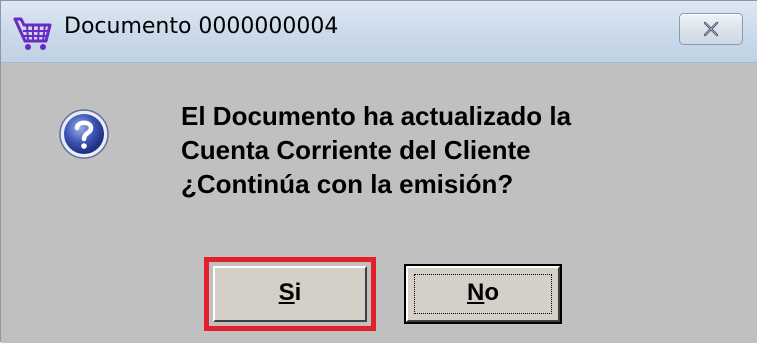 Image resolution: width=757 pixels, height=343 pixels. I want to click on no-button: No, so click(483, 294).